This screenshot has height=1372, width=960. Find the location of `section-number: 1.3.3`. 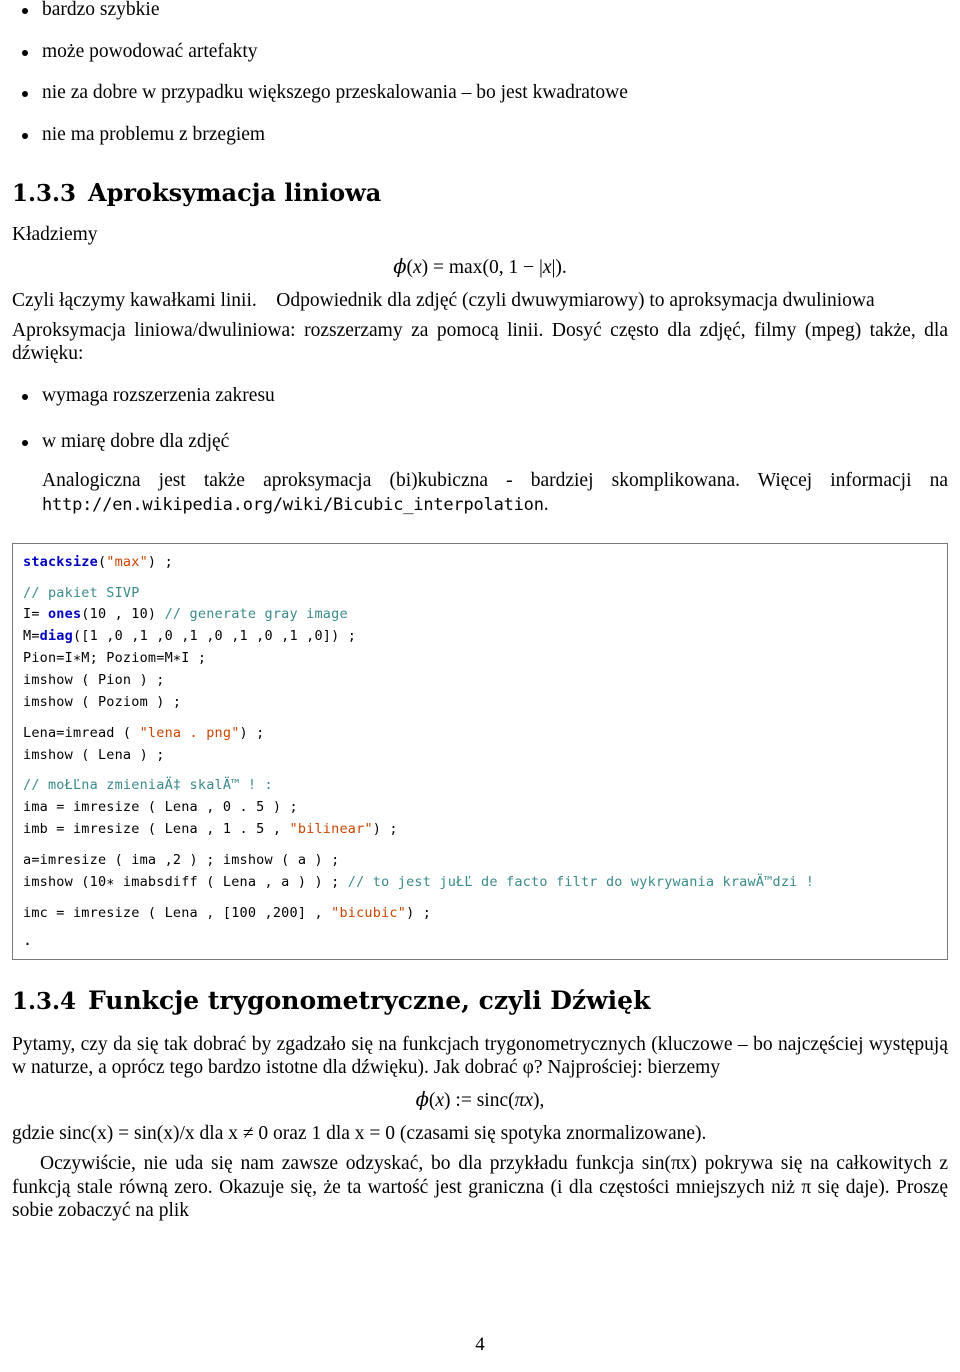

section-number: 1.3.3 is located at coordinates (44, 193).